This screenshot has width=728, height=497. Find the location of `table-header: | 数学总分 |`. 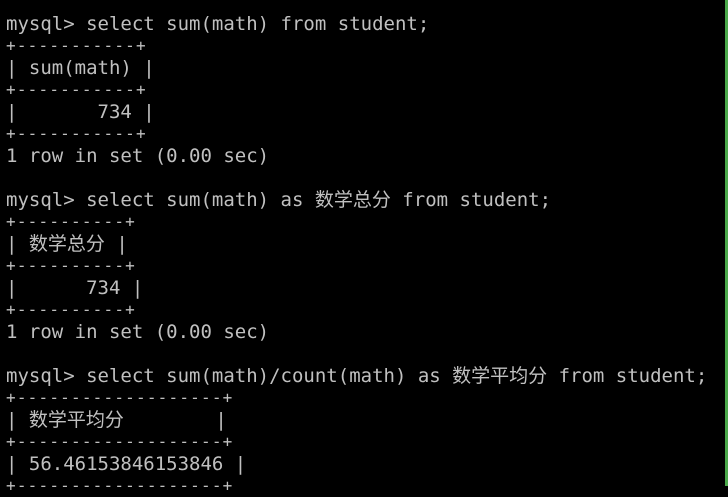

table-header: | 数学总分 | is located at coordinates (67, 244).